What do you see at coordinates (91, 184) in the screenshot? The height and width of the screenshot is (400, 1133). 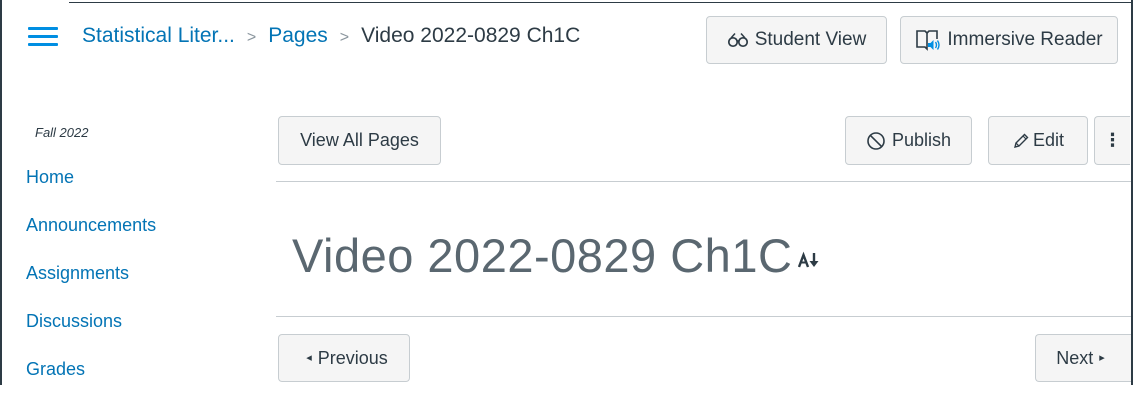 I see `sidebar-item-home: Home` at bounding box center [91, 184].